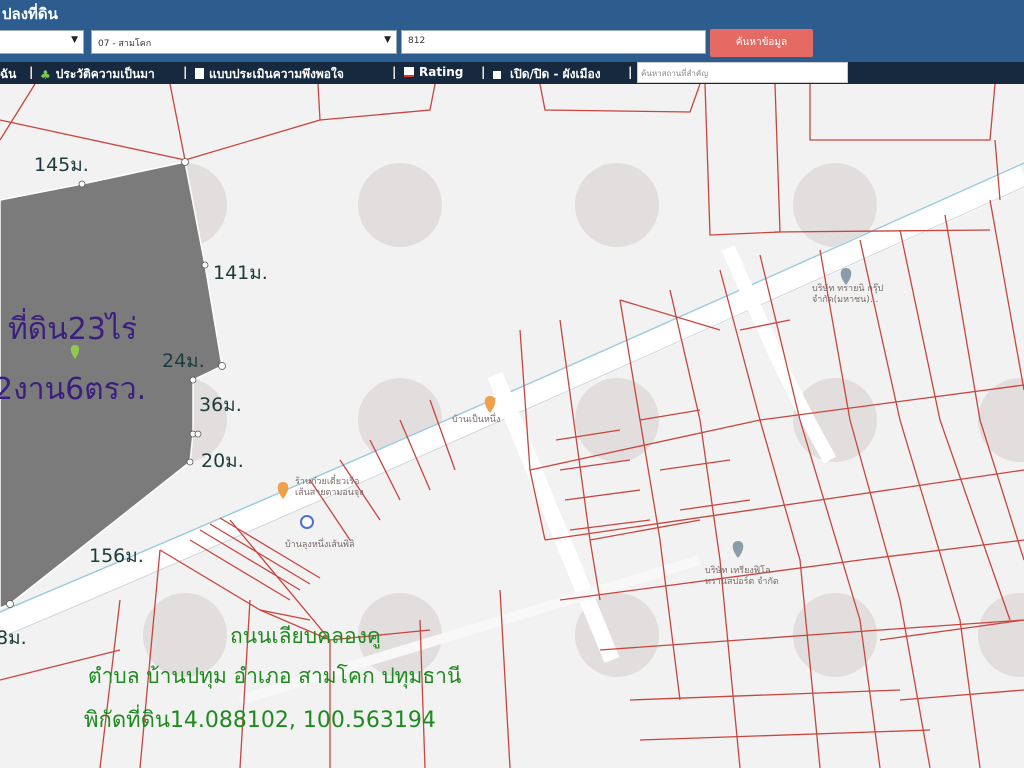 Image resolution: width=1024 pixels, height=768 pixels. Describe the element at coordinates (276, 74) in the screenshot. I see `toolbar-survey-label: แบบประเมินความพึงพอใจ` at that location.